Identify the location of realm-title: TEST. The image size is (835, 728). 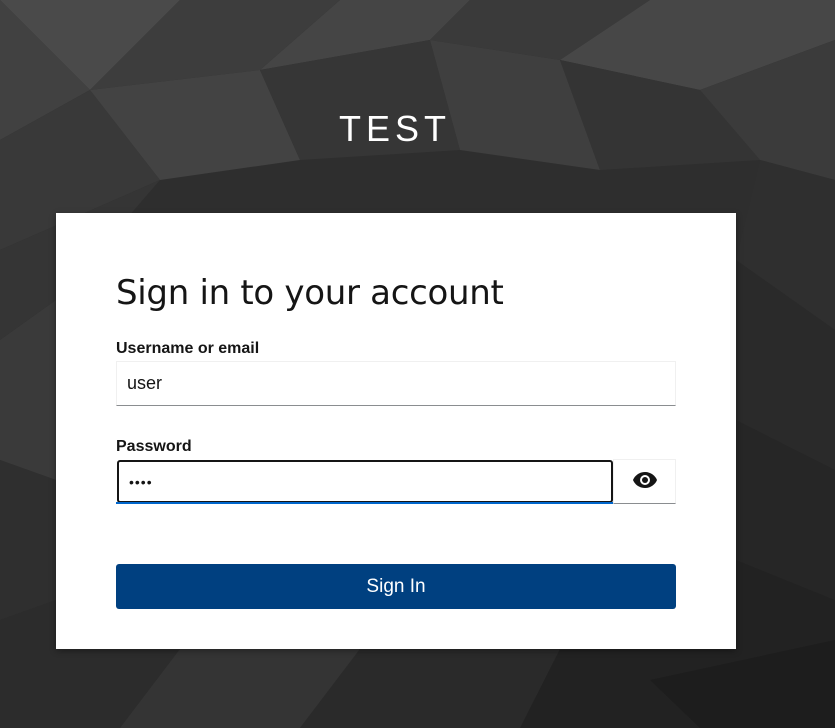
(394, 128).